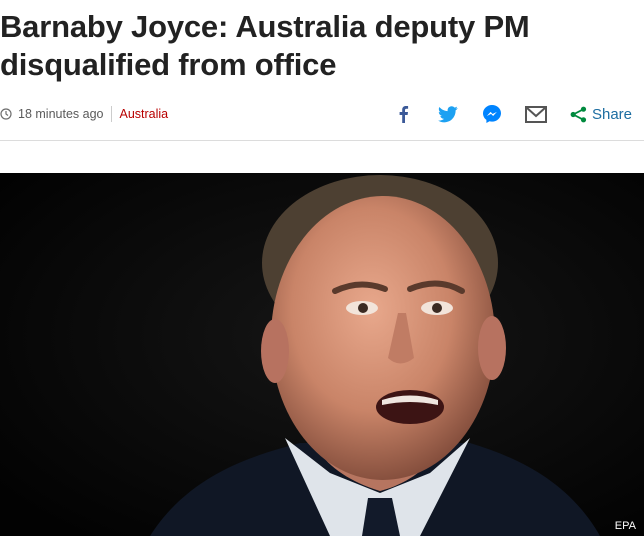 This screenshot has width=644, height=536. Describe the element at coordinates (322, 114) in the screenshot. I see `article-meta-bar: 18 minutes ago Australia Share` at that location.